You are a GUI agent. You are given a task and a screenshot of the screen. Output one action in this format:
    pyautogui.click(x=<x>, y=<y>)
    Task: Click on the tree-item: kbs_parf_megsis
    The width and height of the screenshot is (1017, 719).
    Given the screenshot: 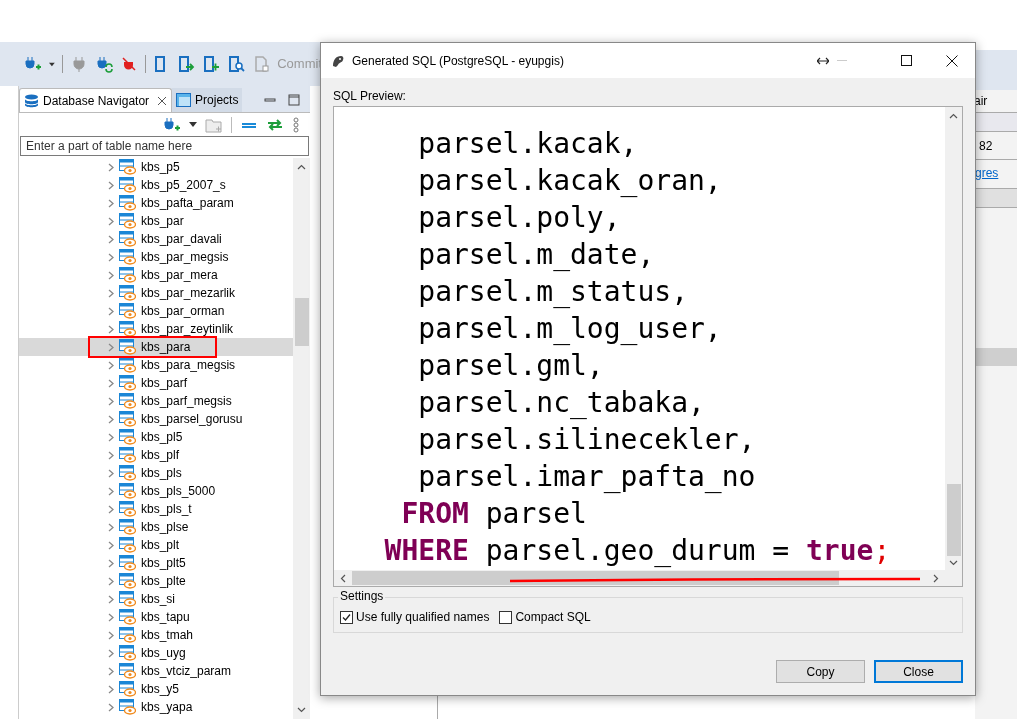 What is the action you would take?
    pyautogui.click(x=156, y=401)
    